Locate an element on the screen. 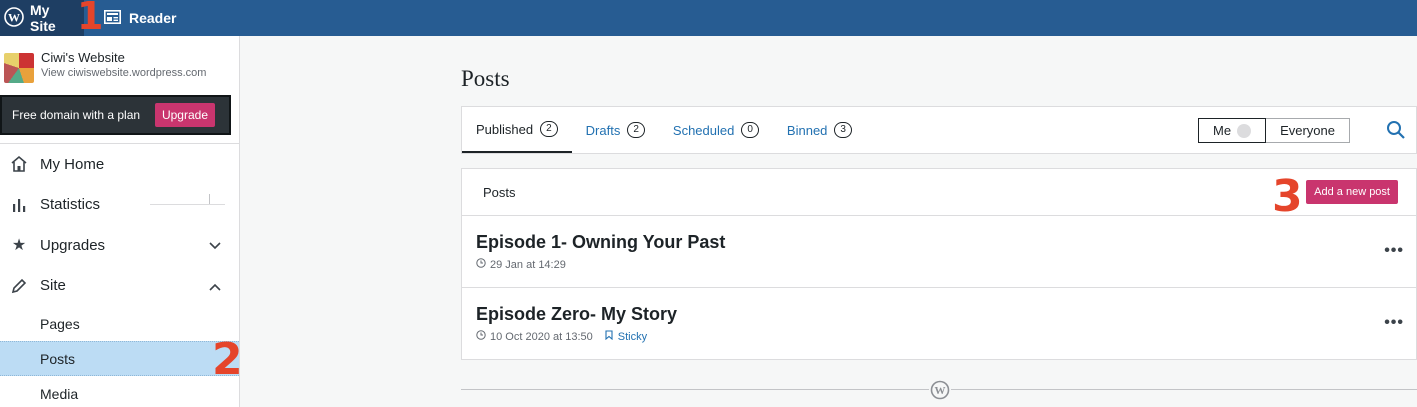 The height and width of the screenshot is (407, 1417). upgrade-button: Upgrade is located at coordinates (184, 115).